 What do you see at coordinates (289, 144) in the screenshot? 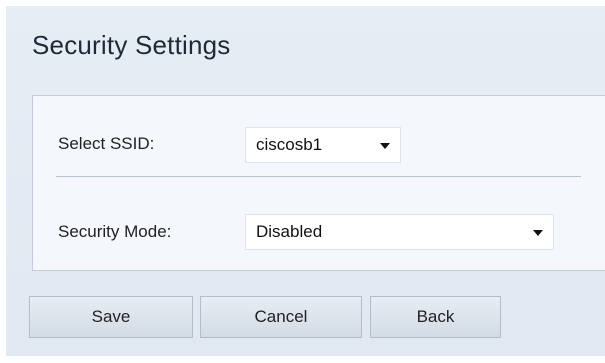
I see `ssid-select-value: ciscosb1` at bounding box center [289, 144].